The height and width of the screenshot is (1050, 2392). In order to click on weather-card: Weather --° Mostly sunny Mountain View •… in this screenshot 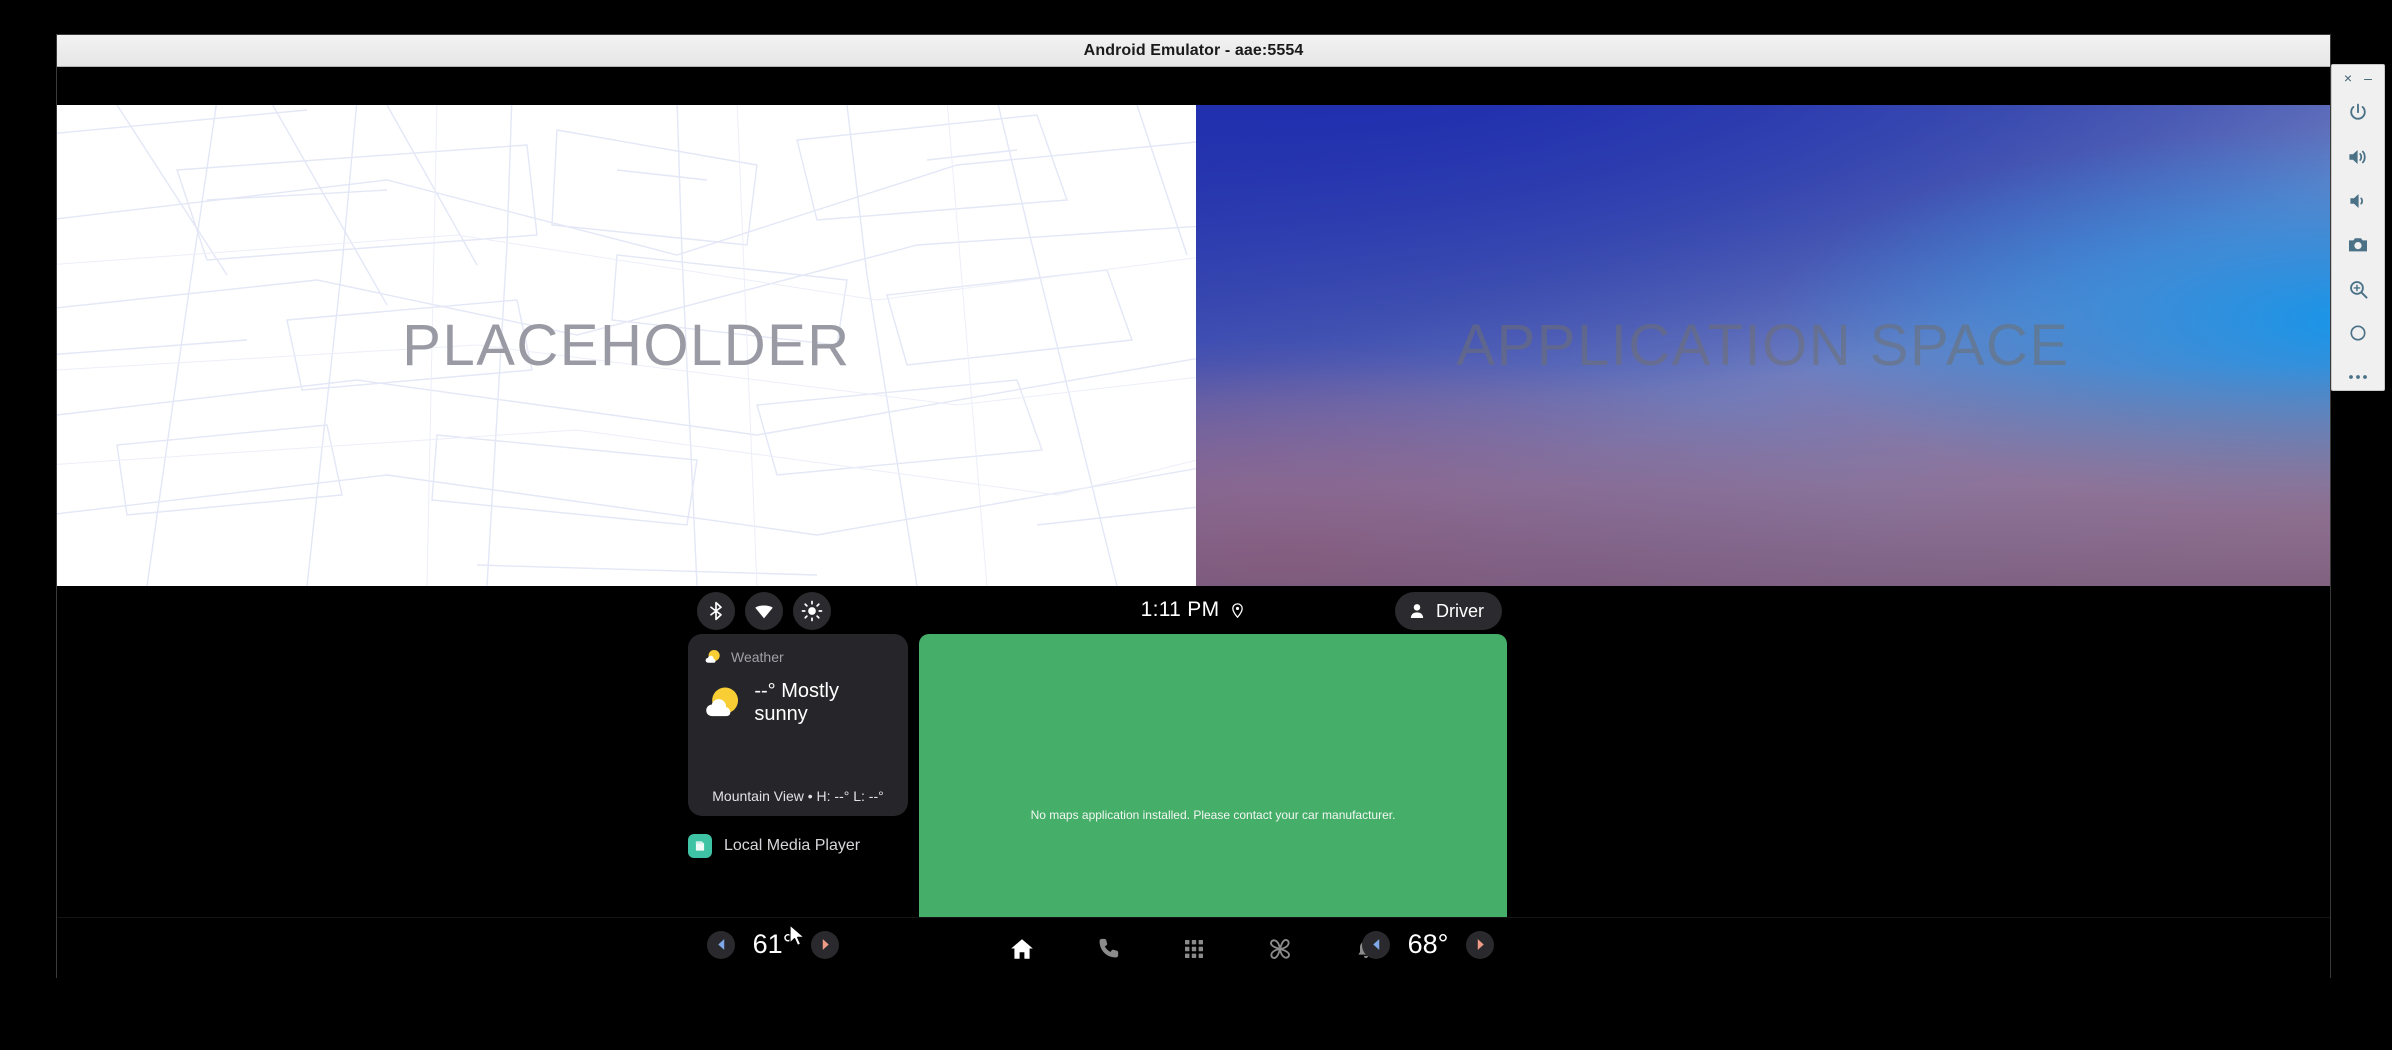, I will do `click(798, 725)`.